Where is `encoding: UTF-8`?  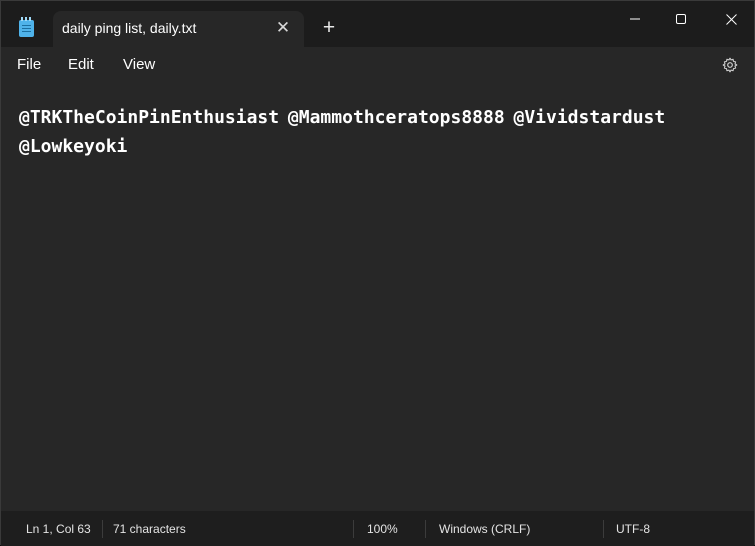
encoding: UTF-8 is located at coordinates (633, 529).